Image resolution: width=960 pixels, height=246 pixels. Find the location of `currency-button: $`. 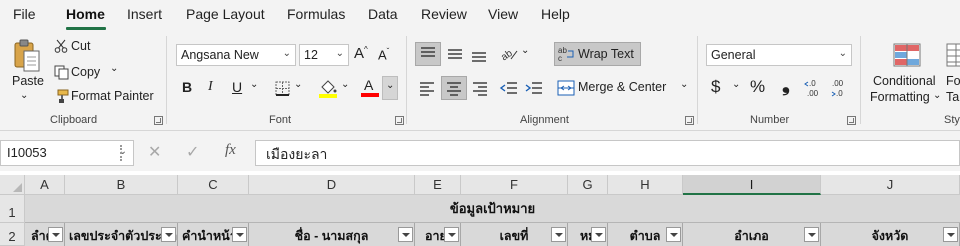

currency-button: $ is located at coordinates (715, 87).